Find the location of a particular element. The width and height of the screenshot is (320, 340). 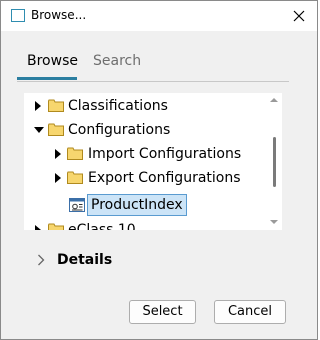

close-icon is located at coordinates (299, 16).